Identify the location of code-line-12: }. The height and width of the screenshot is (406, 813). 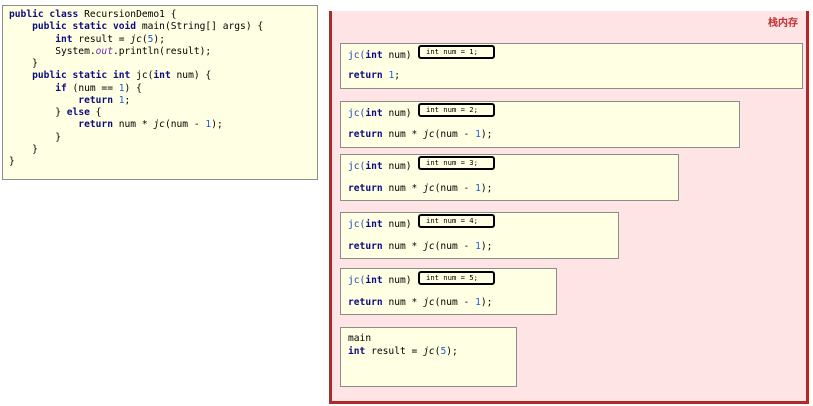
(23, 149).